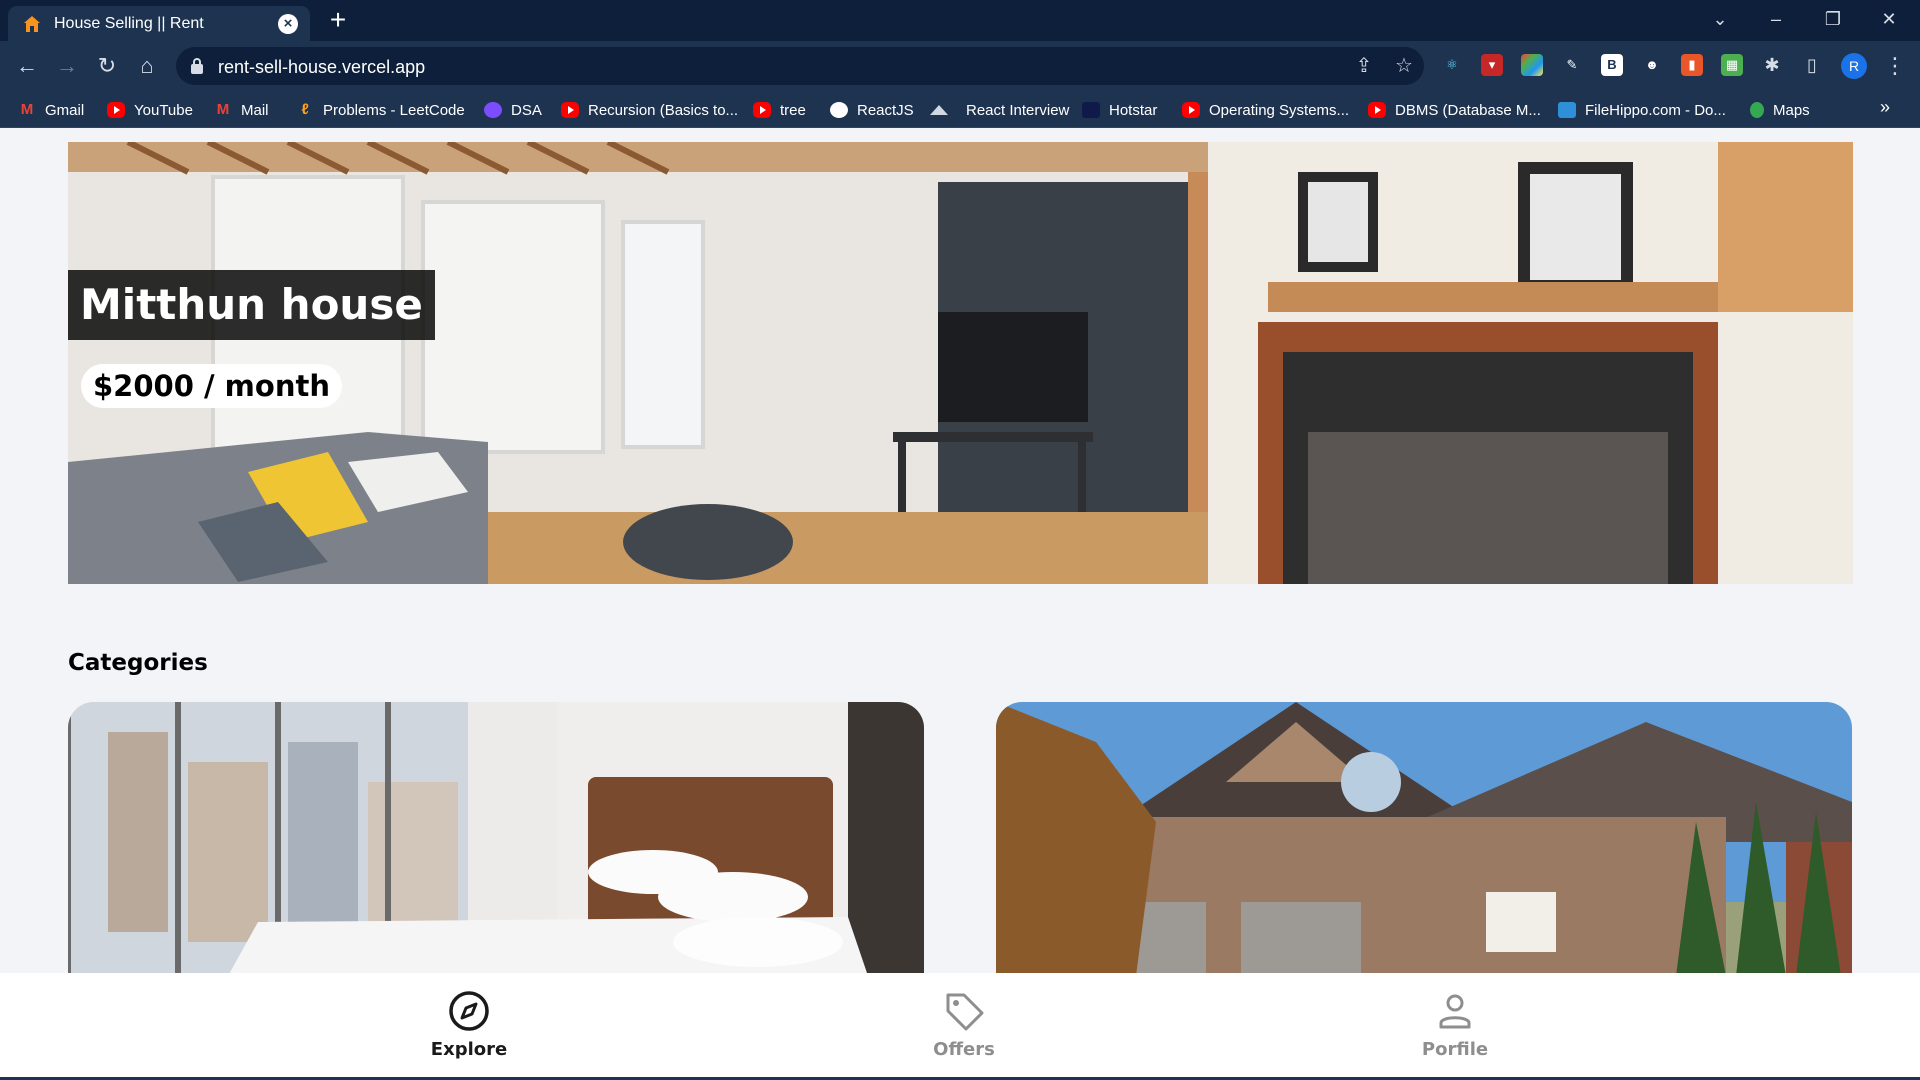 This screenshot has width=1920, height=1080. What do you see at coordinates (1532, 65) in the screenshot?
I see `color-picker-icon` at bounding box center [1532, 65].